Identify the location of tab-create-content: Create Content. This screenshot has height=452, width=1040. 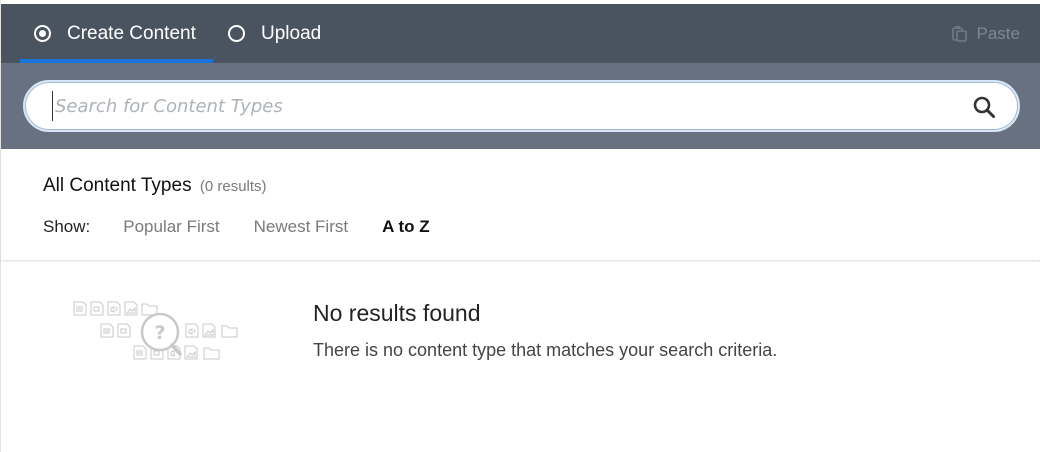
(115, 33).